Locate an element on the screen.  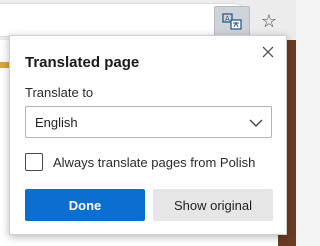
chevron-down-icon is located at coordinates (256, 123).